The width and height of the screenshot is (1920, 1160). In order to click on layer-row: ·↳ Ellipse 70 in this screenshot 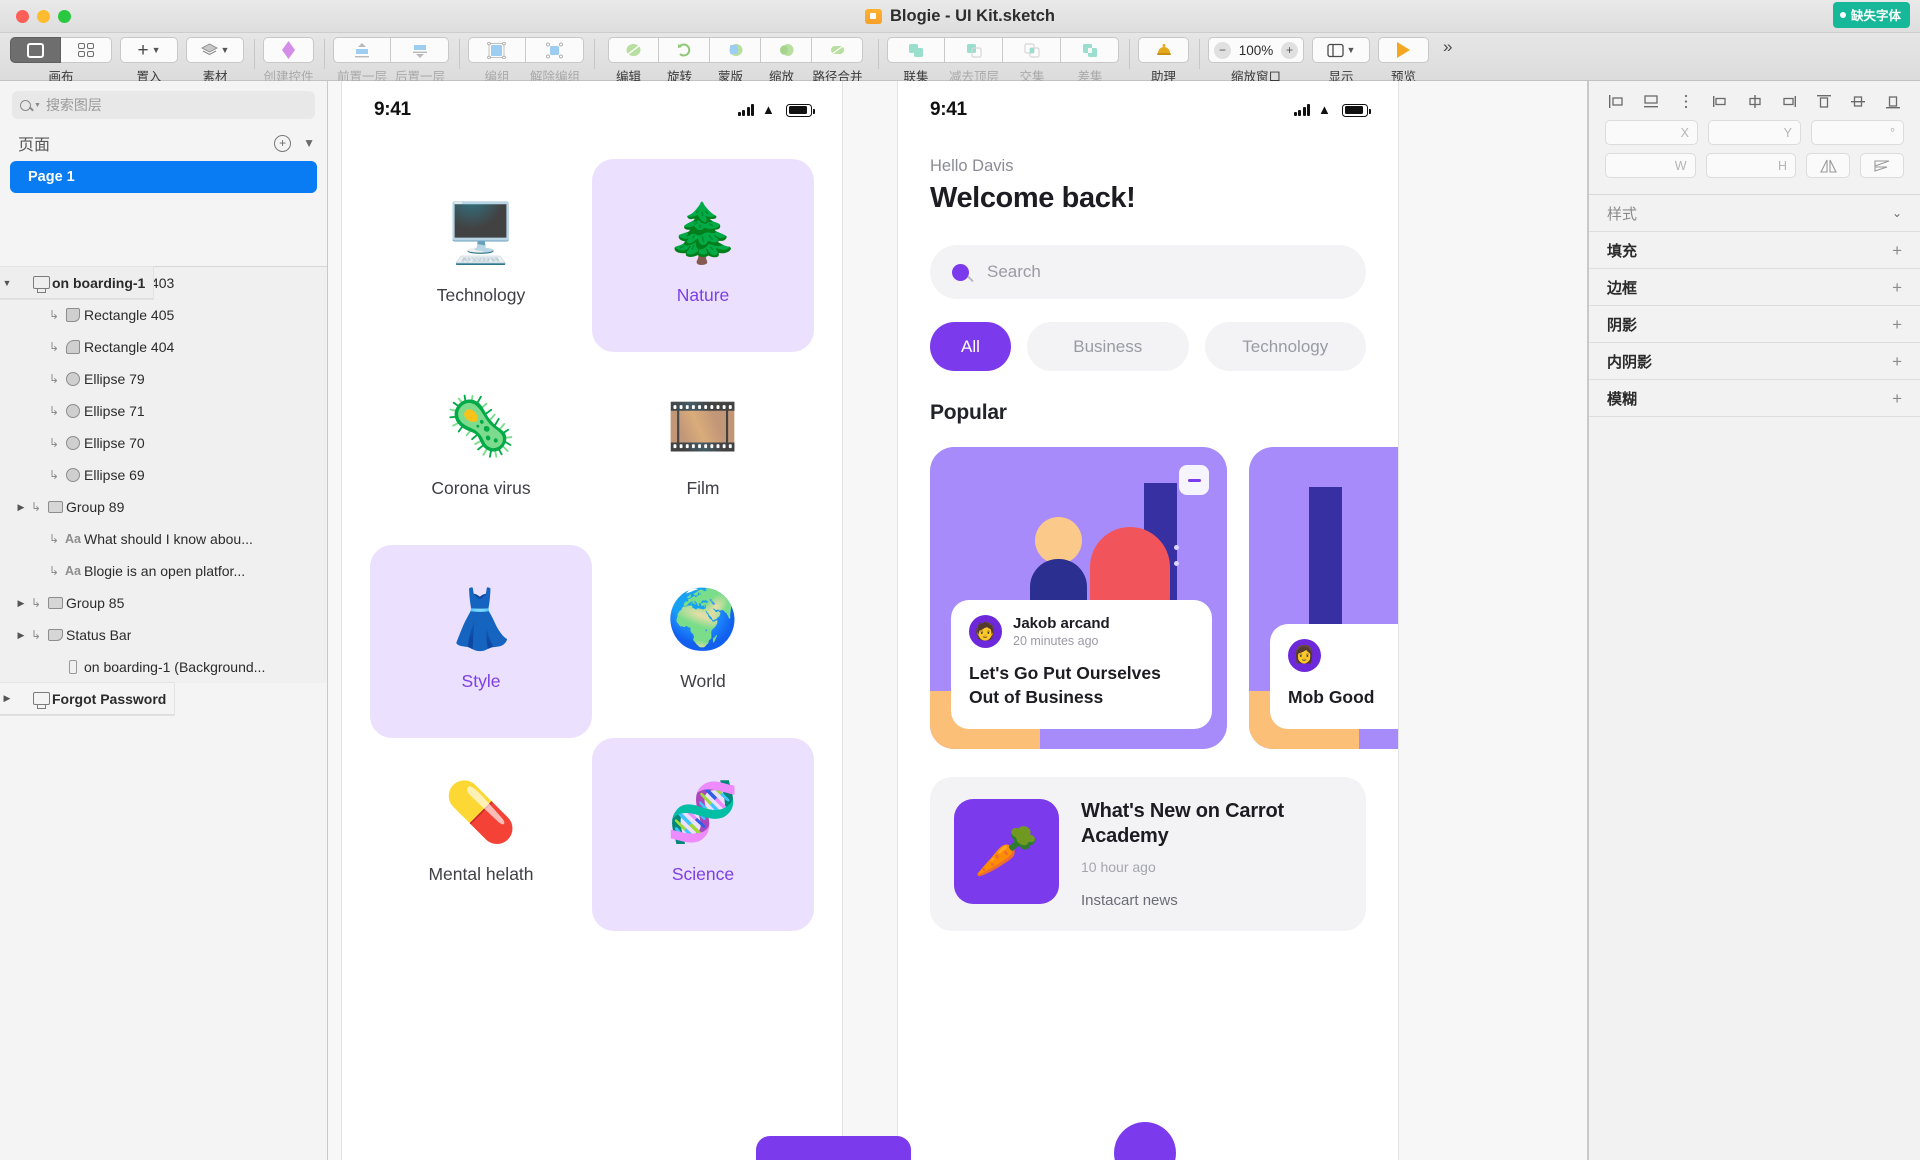, I will do `click(163, 443)`.